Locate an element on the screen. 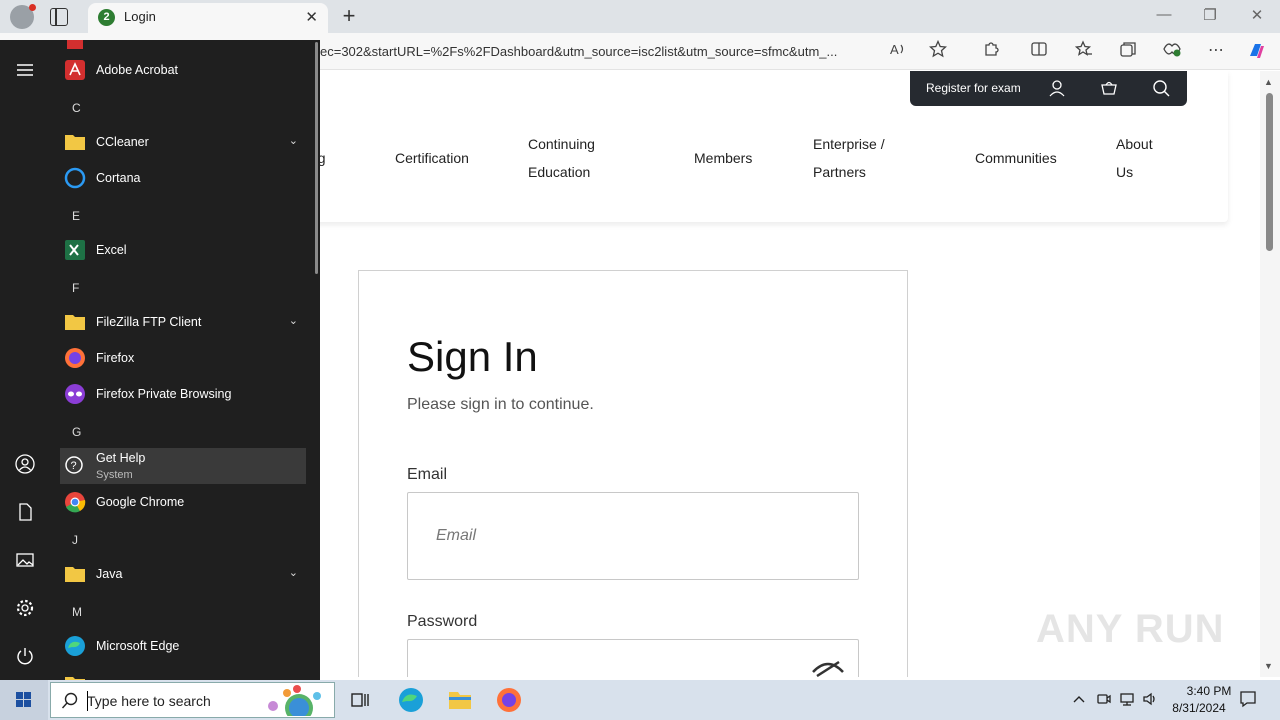 Image resolution: width=1280 pixels, height=720 pixels. site-favicon-icon: 2 is located at coordinates (106, 17).